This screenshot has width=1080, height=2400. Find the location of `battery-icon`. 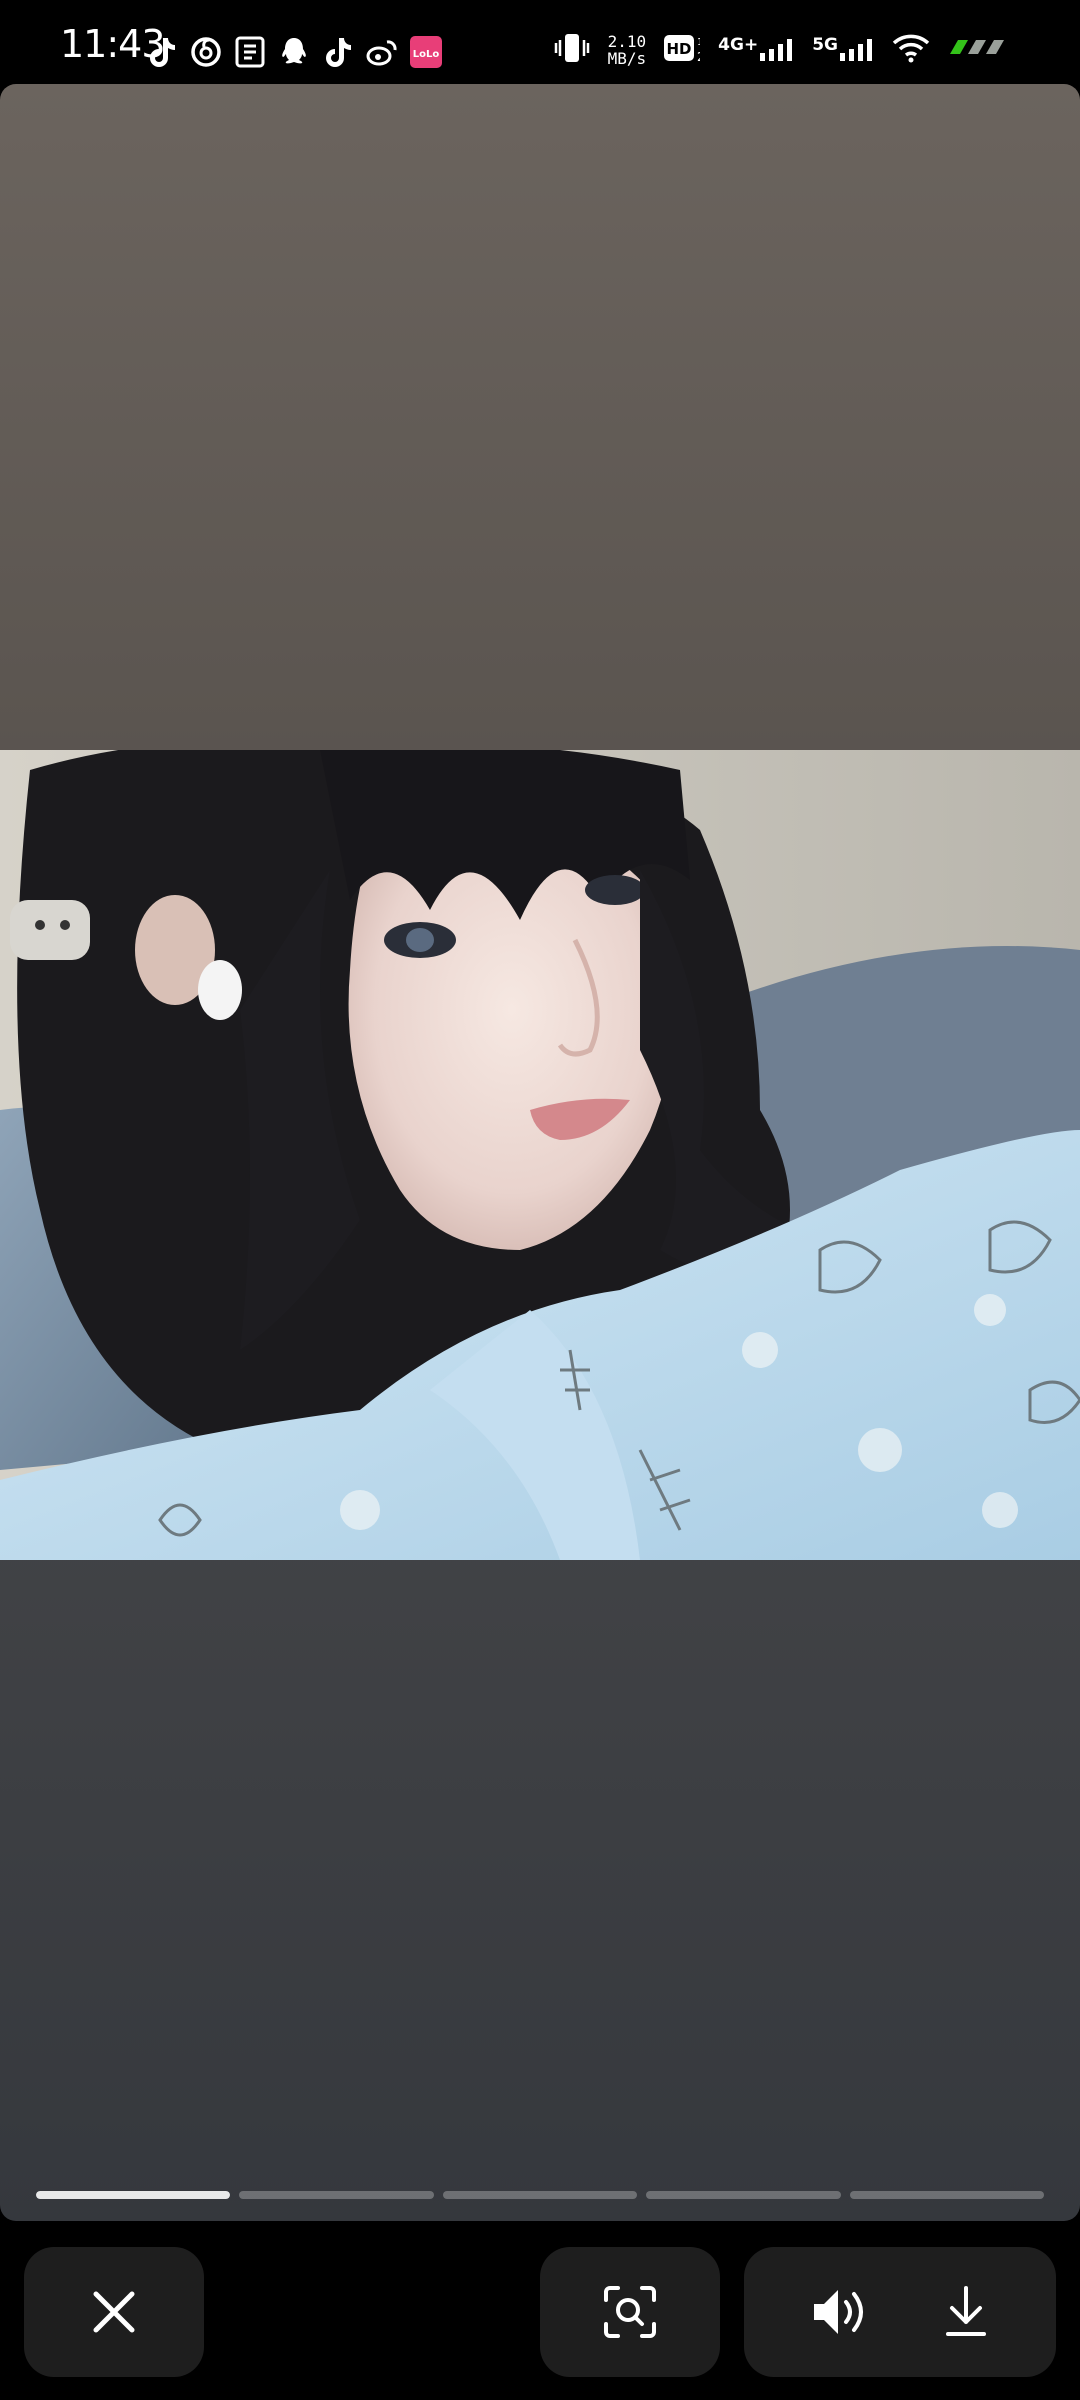

battery-icon is located at coordinates (979, 50).